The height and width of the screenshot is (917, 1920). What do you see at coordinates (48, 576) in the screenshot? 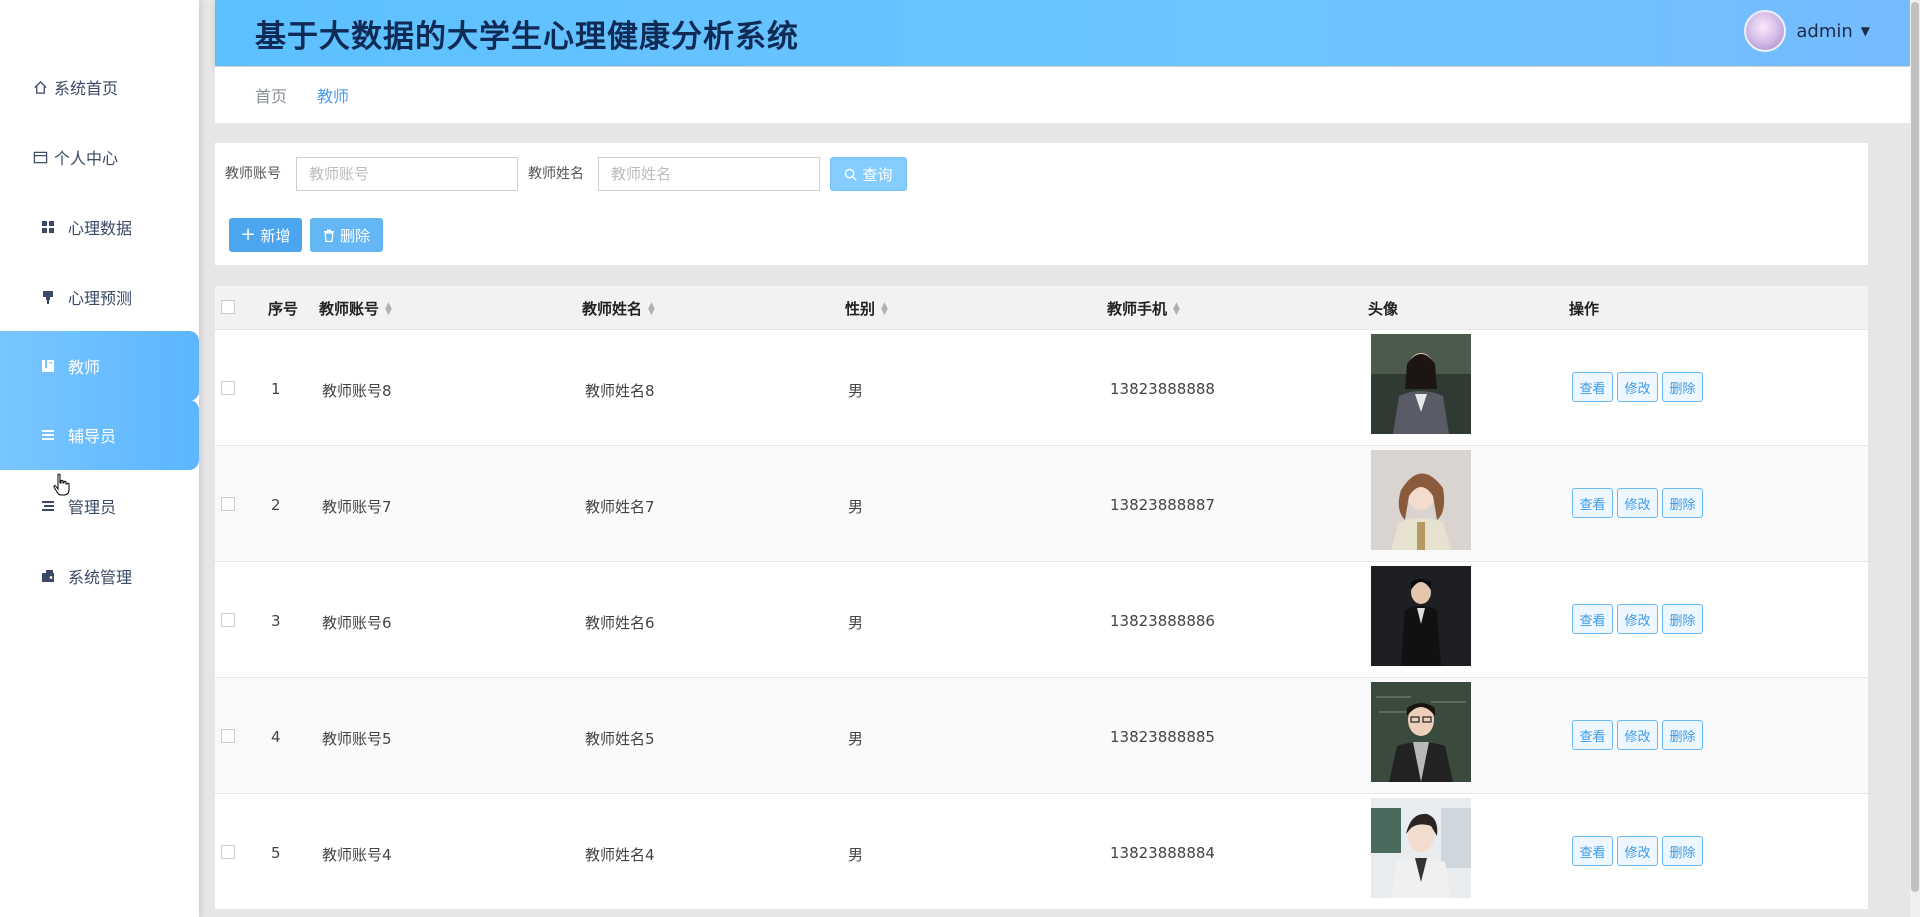
I see `settings-icon` at bounding box center [48, 576].